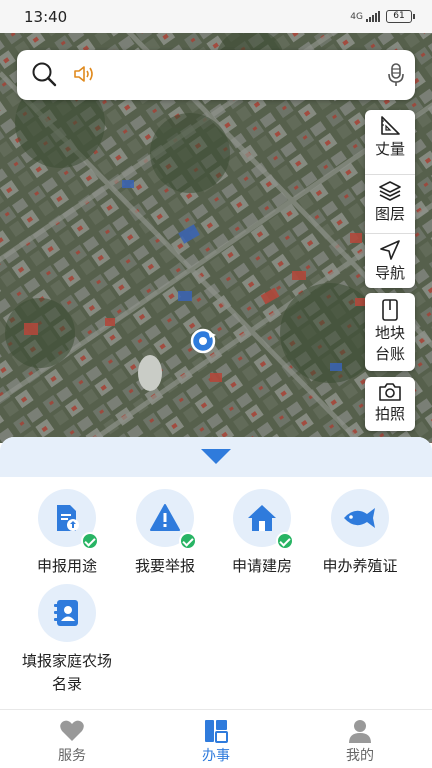  I want to click on layers-label: 图层, so click(389, 214).